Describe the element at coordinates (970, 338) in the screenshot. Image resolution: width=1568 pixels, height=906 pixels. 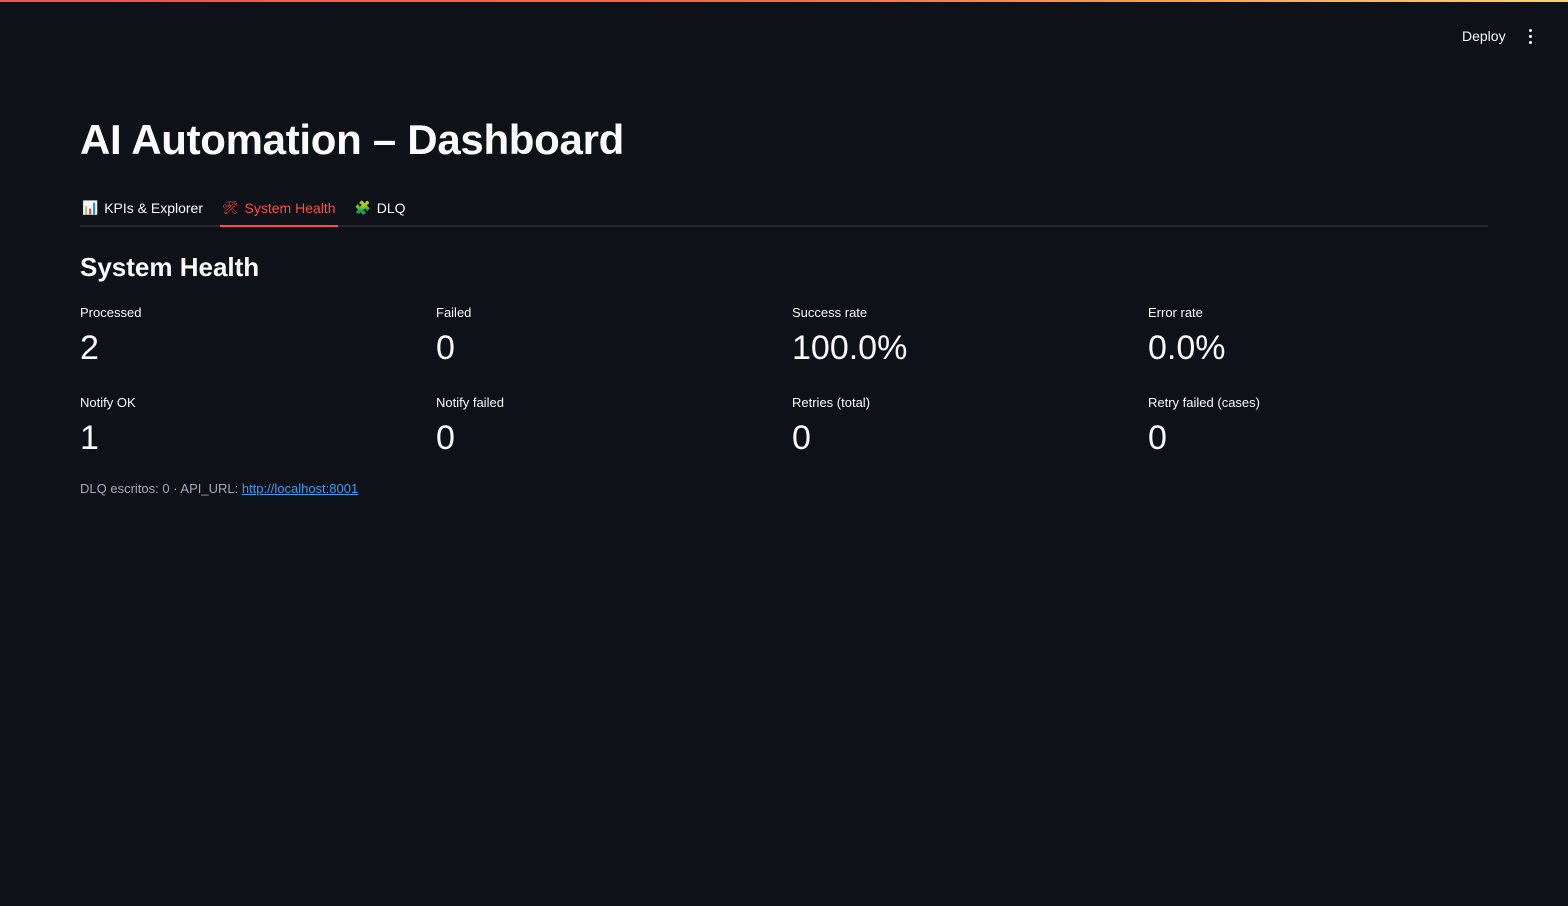
I see `metric-success-rate: Success rate 100.0%` at that location.